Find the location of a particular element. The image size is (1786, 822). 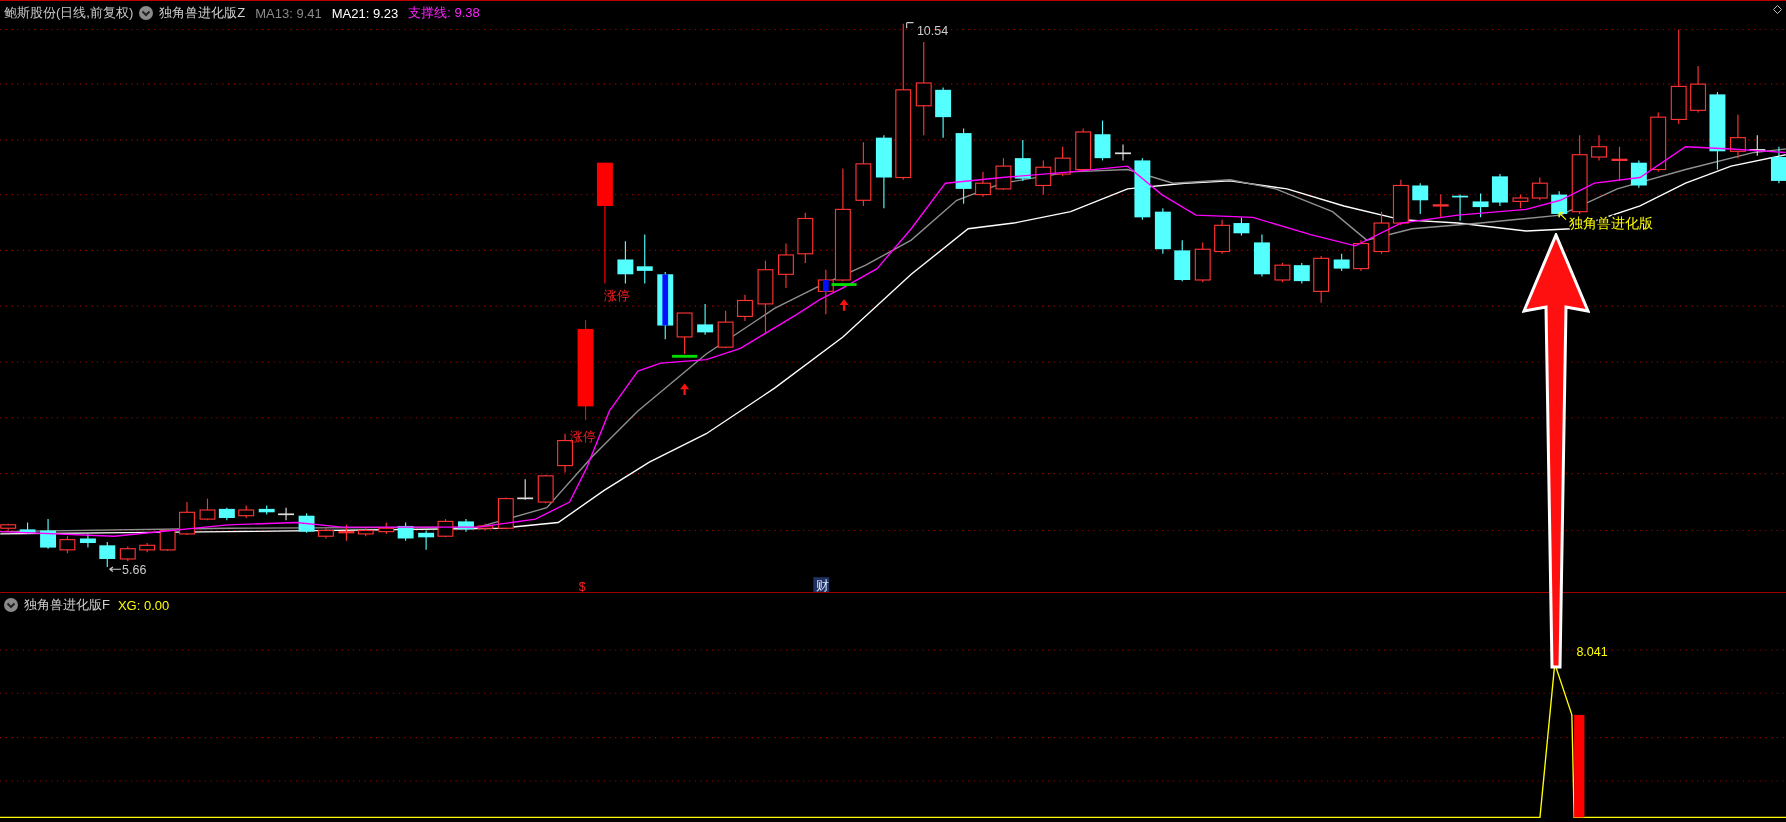

xg-value: XG: 0.00 is located at coordinates (143, 605).